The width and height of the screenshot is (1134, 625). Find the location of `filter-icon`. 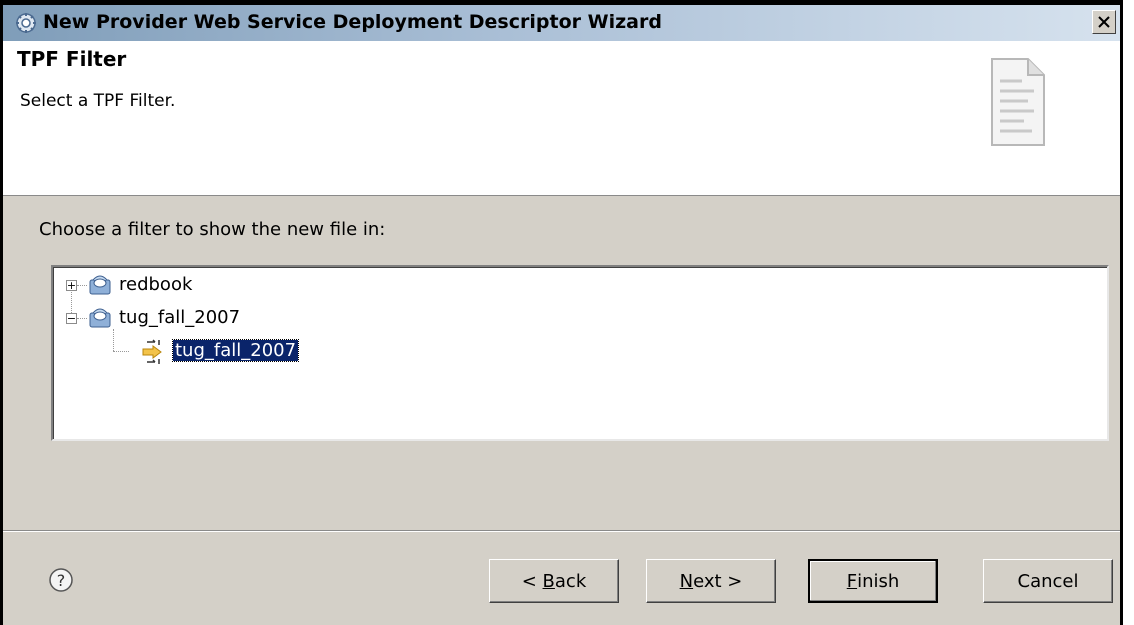

filter-icon is located at coordinates (152, 351).